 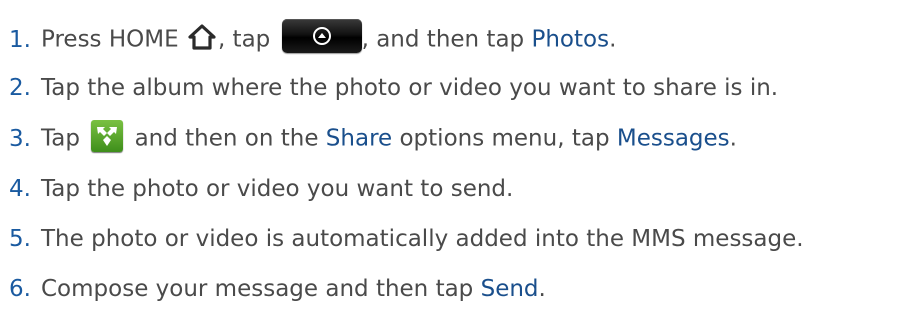 What do you see at coordinates (110, 39) in the screenshot?
I see `step-text: Press HOME` at bounding box center [110, 39].